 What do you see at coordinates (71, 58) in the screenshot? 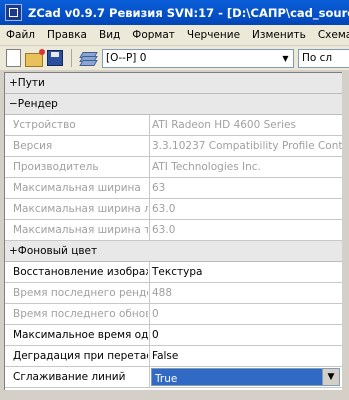
I see `toolbar-separator` at bounding box center [71, 58].